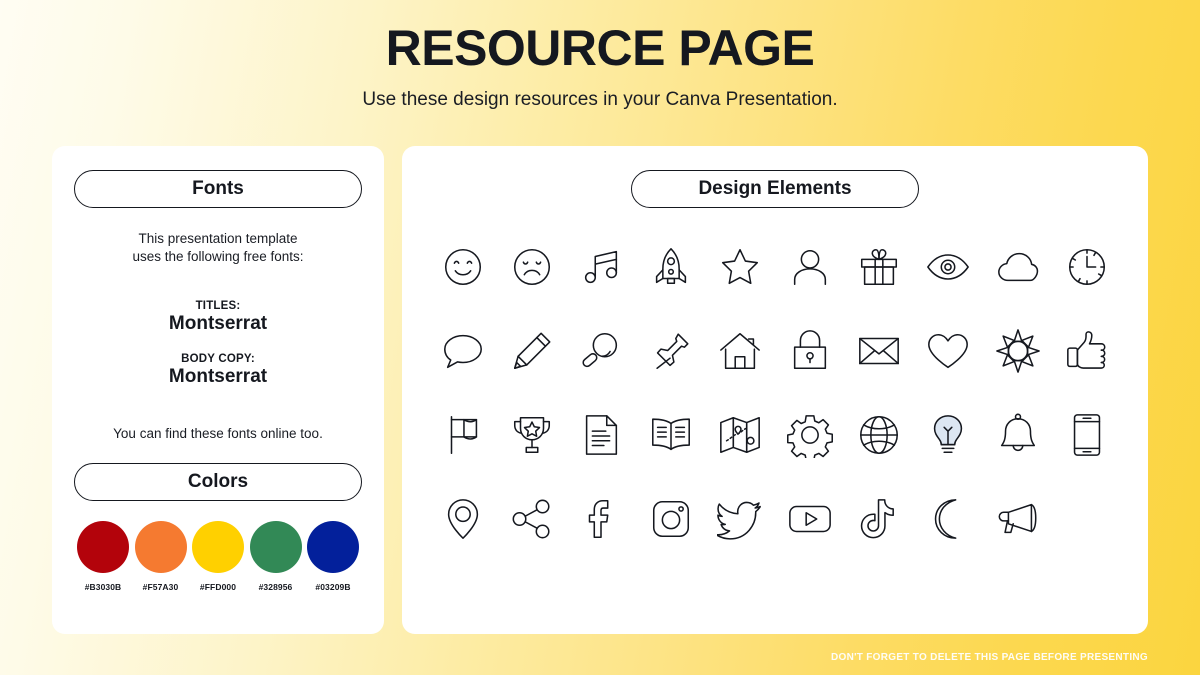 This screenshot has width=1200, height=675. What do you see at coordinates (740, 267) in the screenshot?
I see `star-icon` at bounding box center [740, 267].